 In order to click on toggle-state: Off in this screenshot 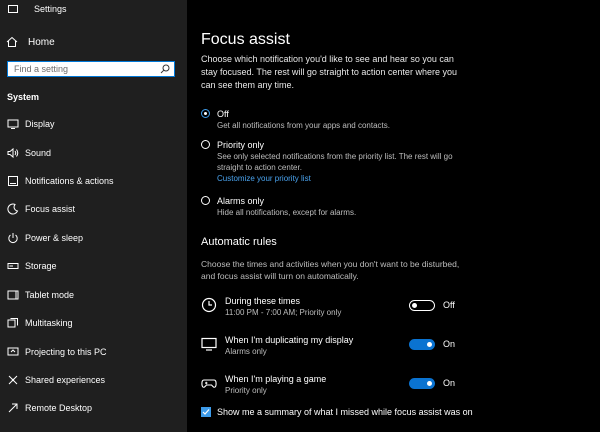, I will do `click(449, 305)`.